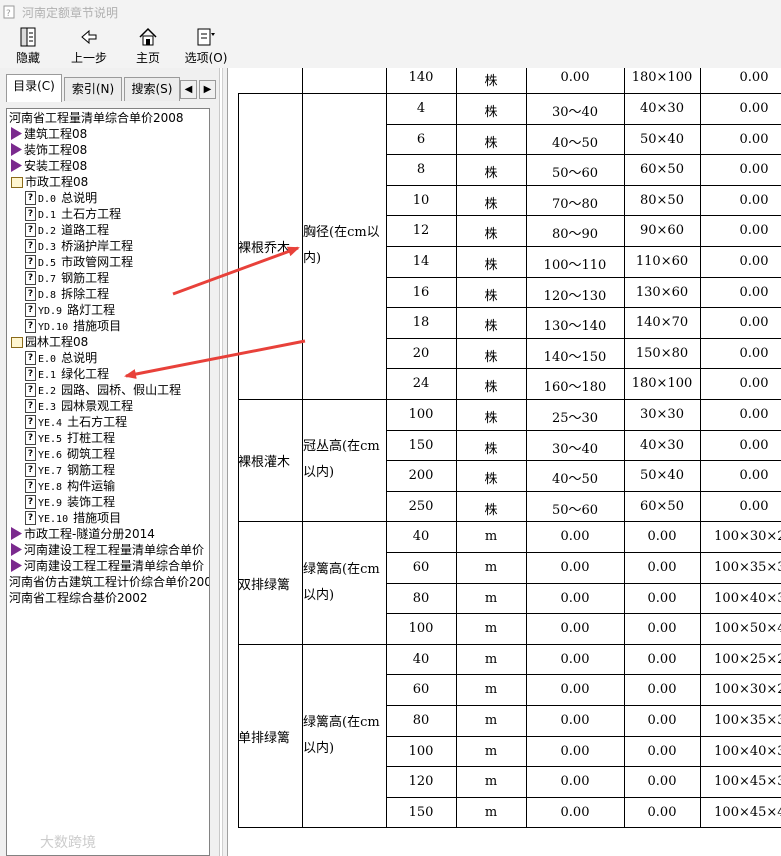 The width and height of the screenshot is (781, 856). Describe the element at coordinates (207, 89) in the screenshot. I see `tab-scroll-right-button: ▶` at that location.